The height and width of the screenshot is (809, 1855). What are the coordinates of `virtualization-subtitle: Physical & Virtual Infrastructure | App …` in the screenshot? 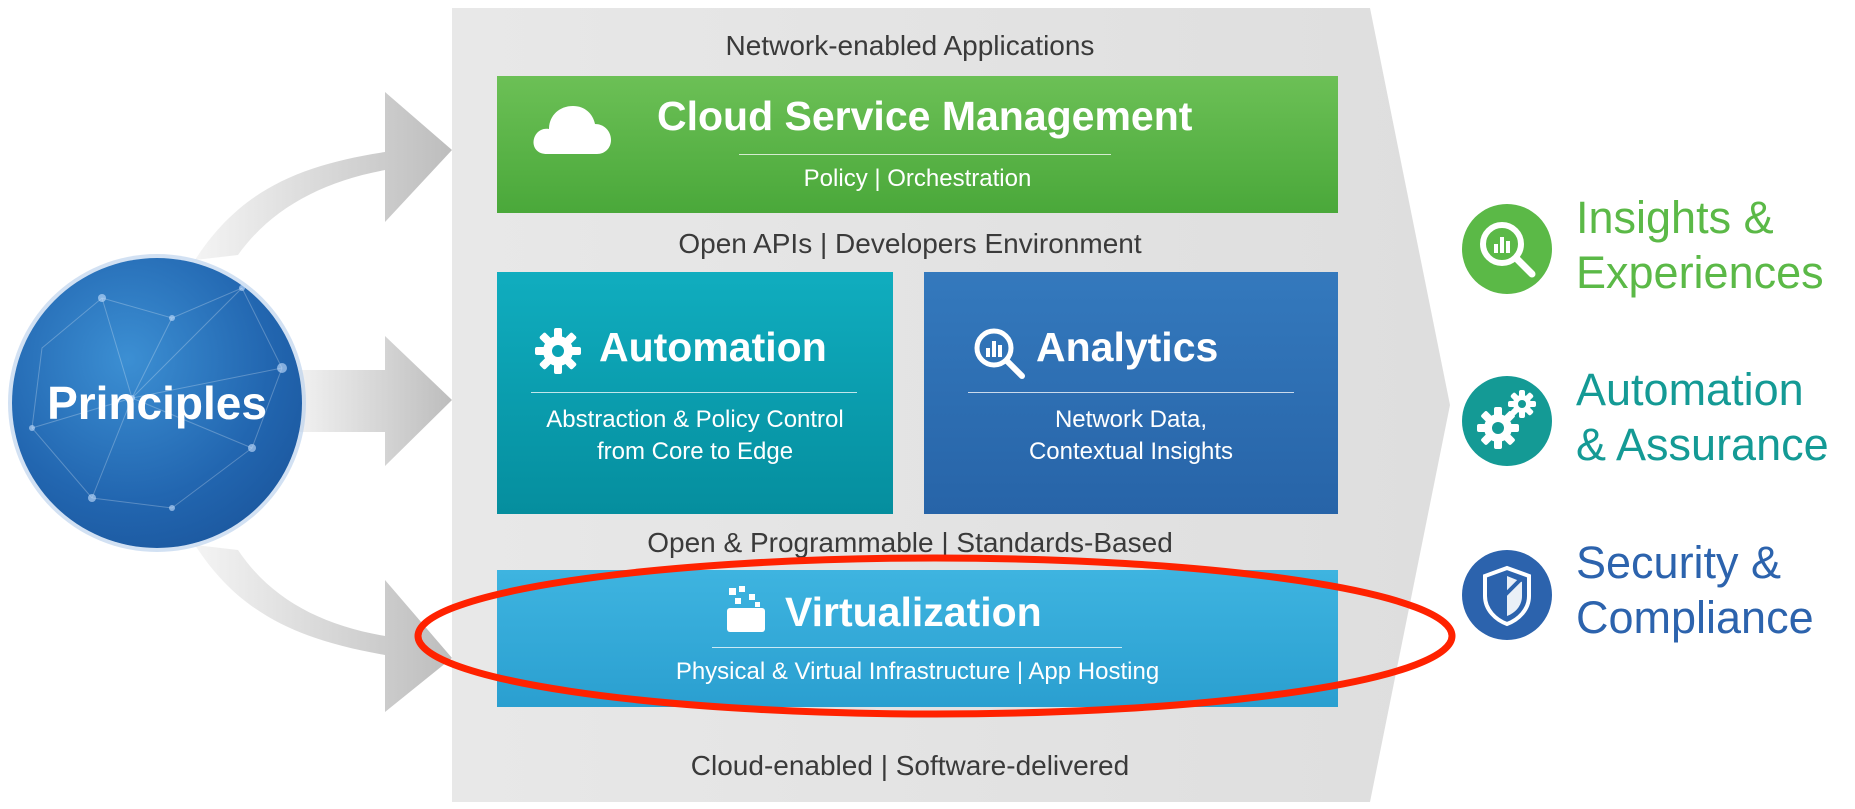 It's located at (917, 671).